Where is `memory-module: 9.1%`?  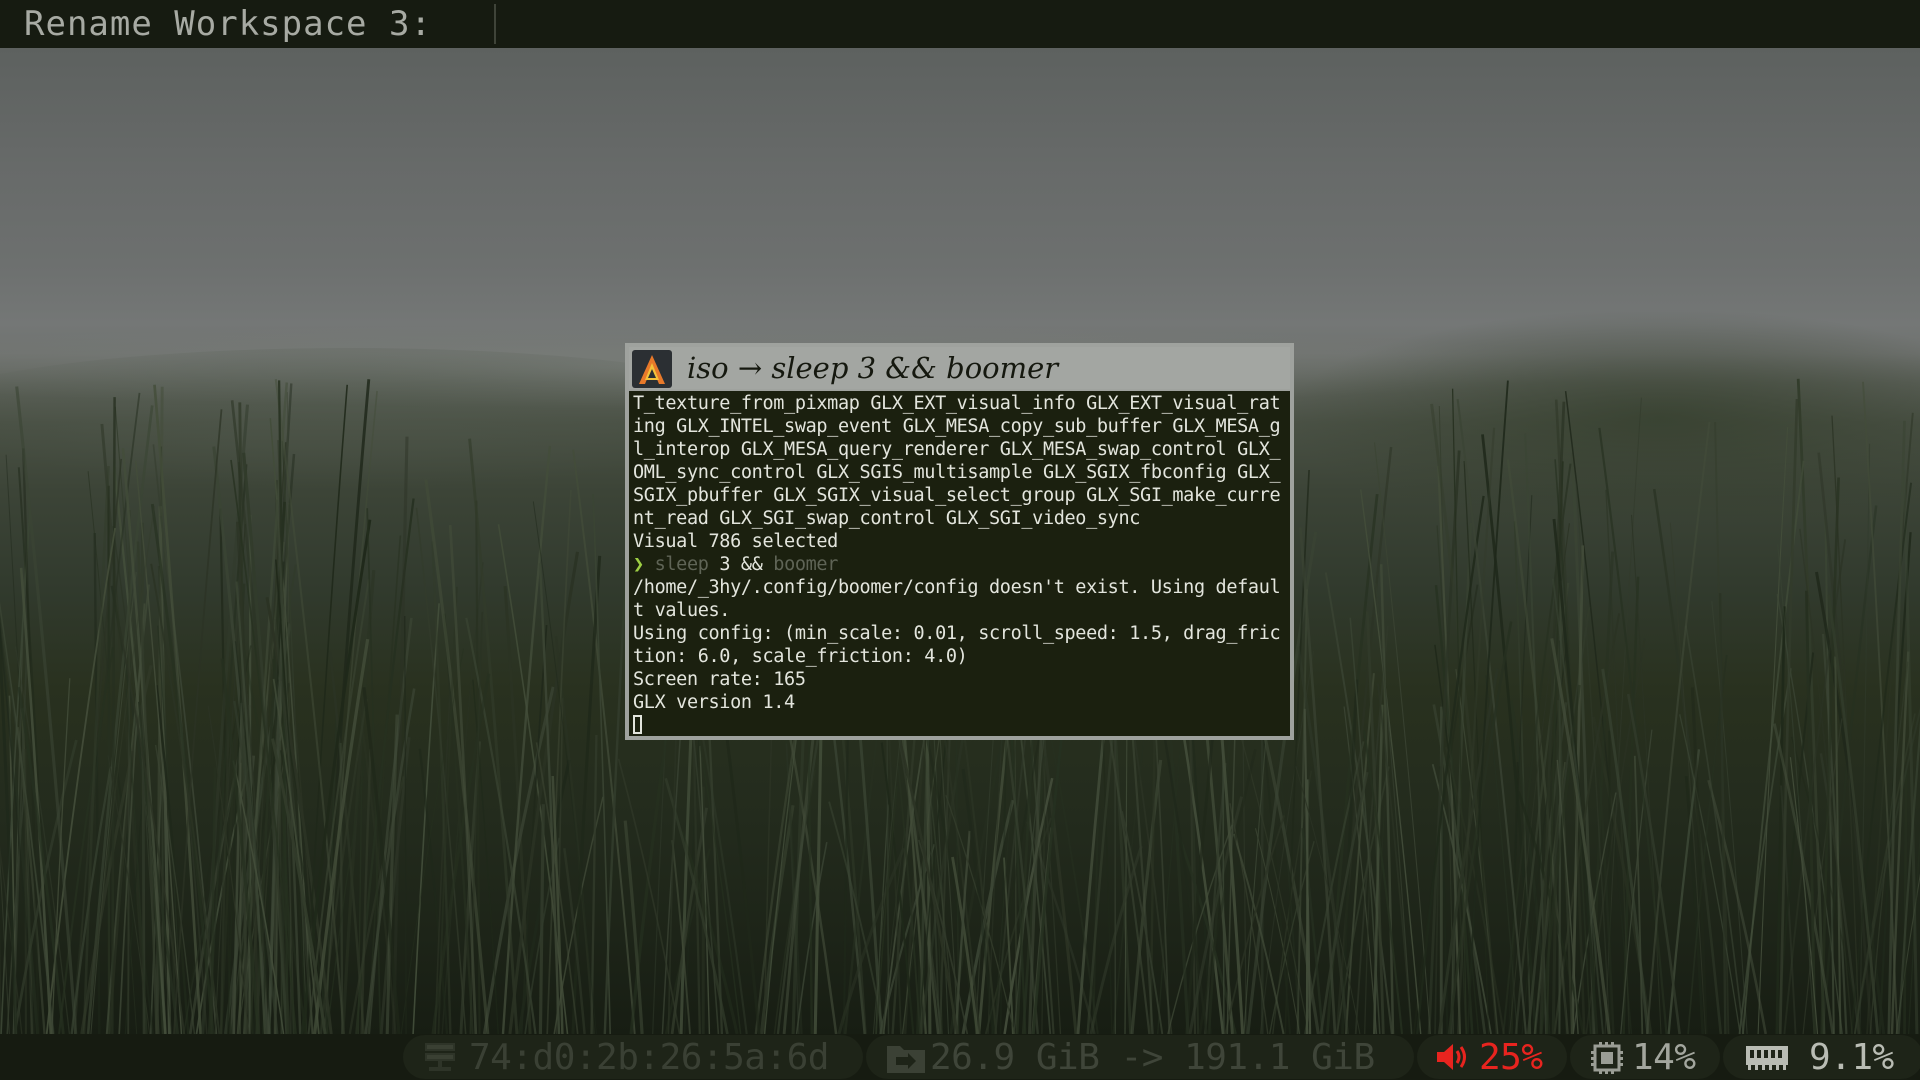
memory-module: 9.1% is located at coordinates (1821, 1057).